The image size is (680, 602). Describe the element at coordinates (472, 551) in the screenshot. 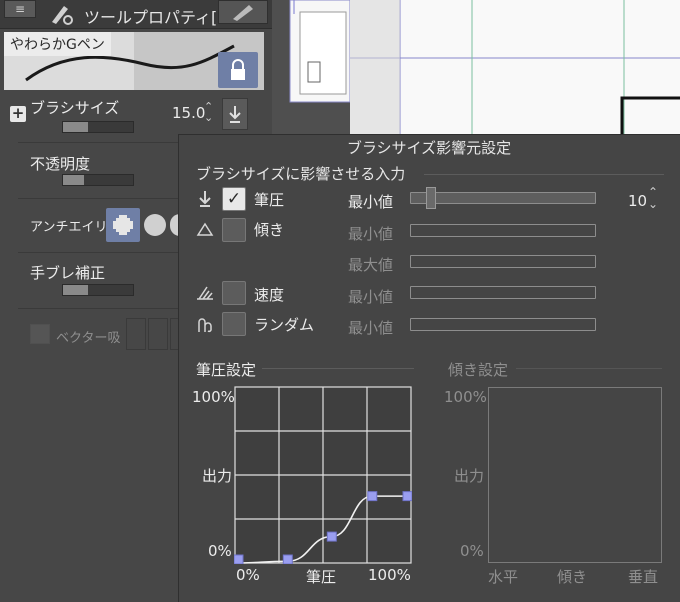

I see `tilt-y-bottom: 0%` at that location.